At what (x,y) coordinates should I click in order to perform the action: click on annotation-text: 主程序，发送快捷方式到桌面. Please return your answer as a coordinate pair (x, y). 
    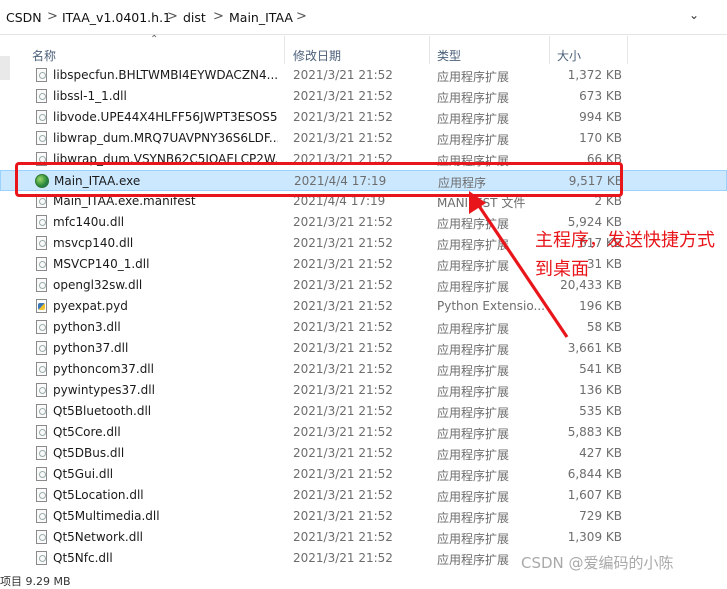
    Looking at the image, I should click on (625, 255).